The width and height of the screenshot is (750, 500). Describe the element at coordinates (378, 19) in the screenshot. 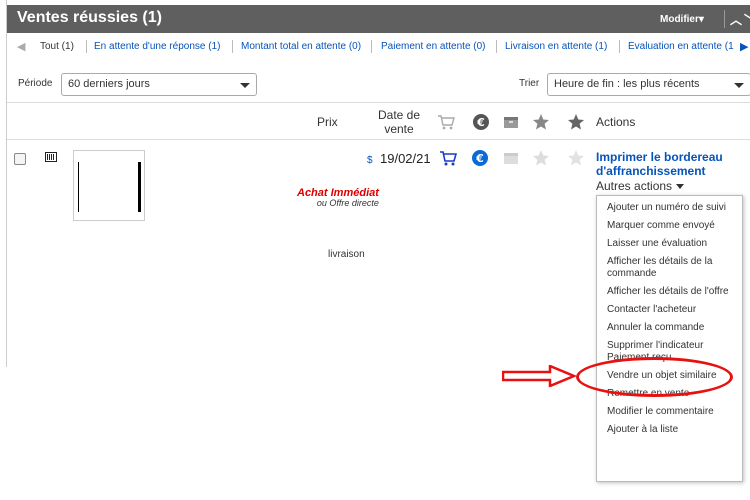

I see `panel-header: Ventes réussies (1) Modifier▾ ︿﹀` at that location.